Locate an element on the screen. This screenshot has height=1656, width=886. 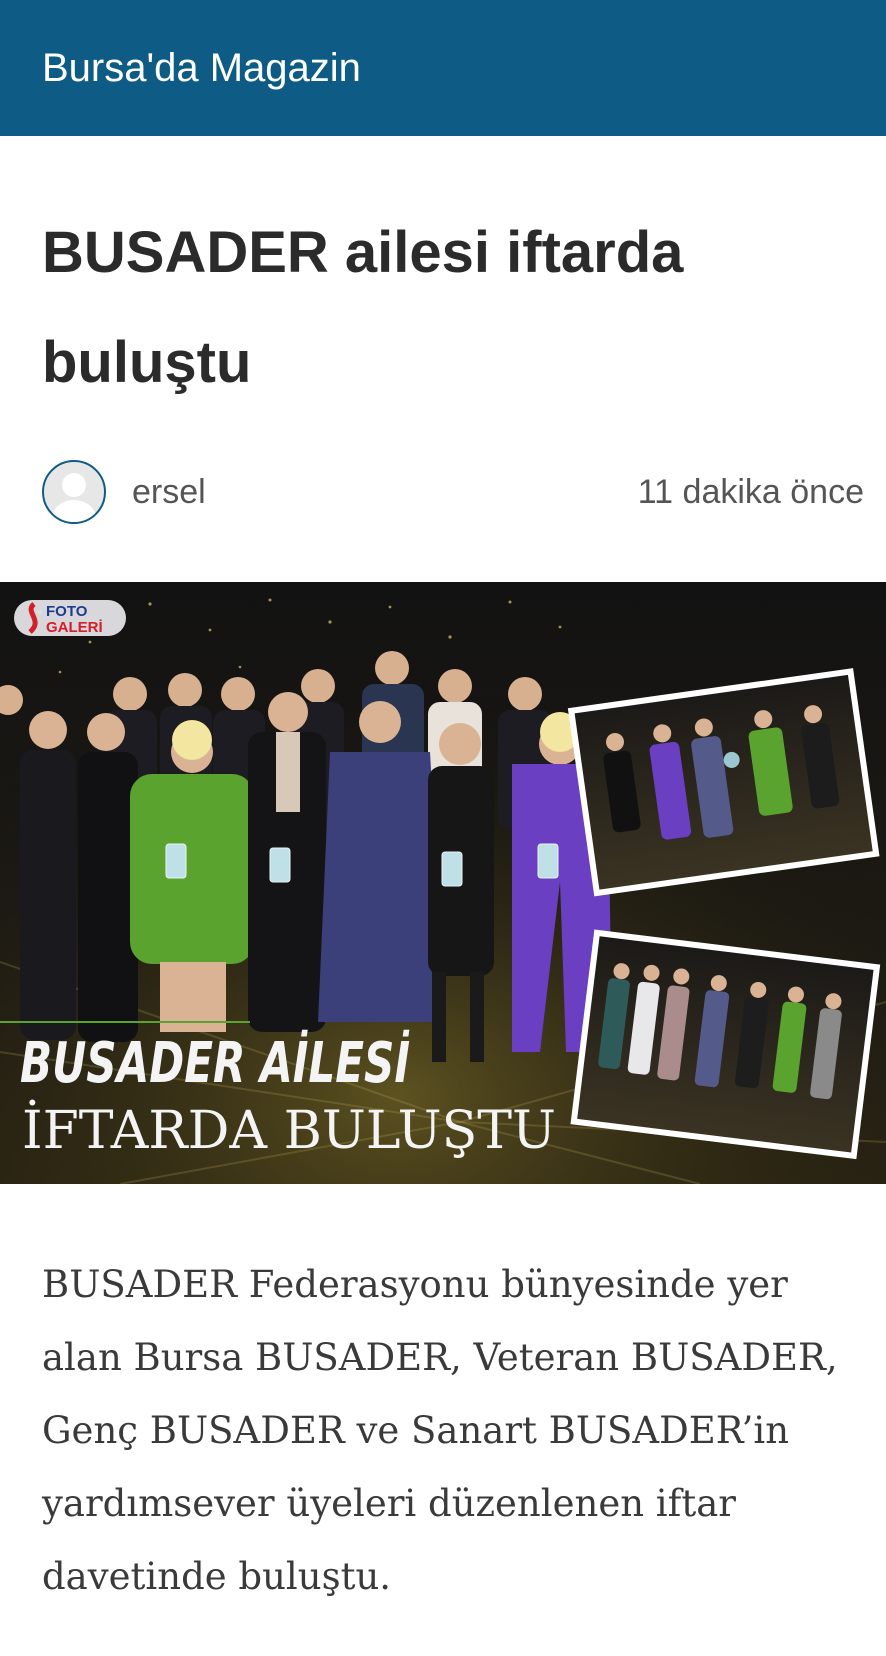
site-title-link: Bursa'da Magazin is located at coordinates (201, 68).